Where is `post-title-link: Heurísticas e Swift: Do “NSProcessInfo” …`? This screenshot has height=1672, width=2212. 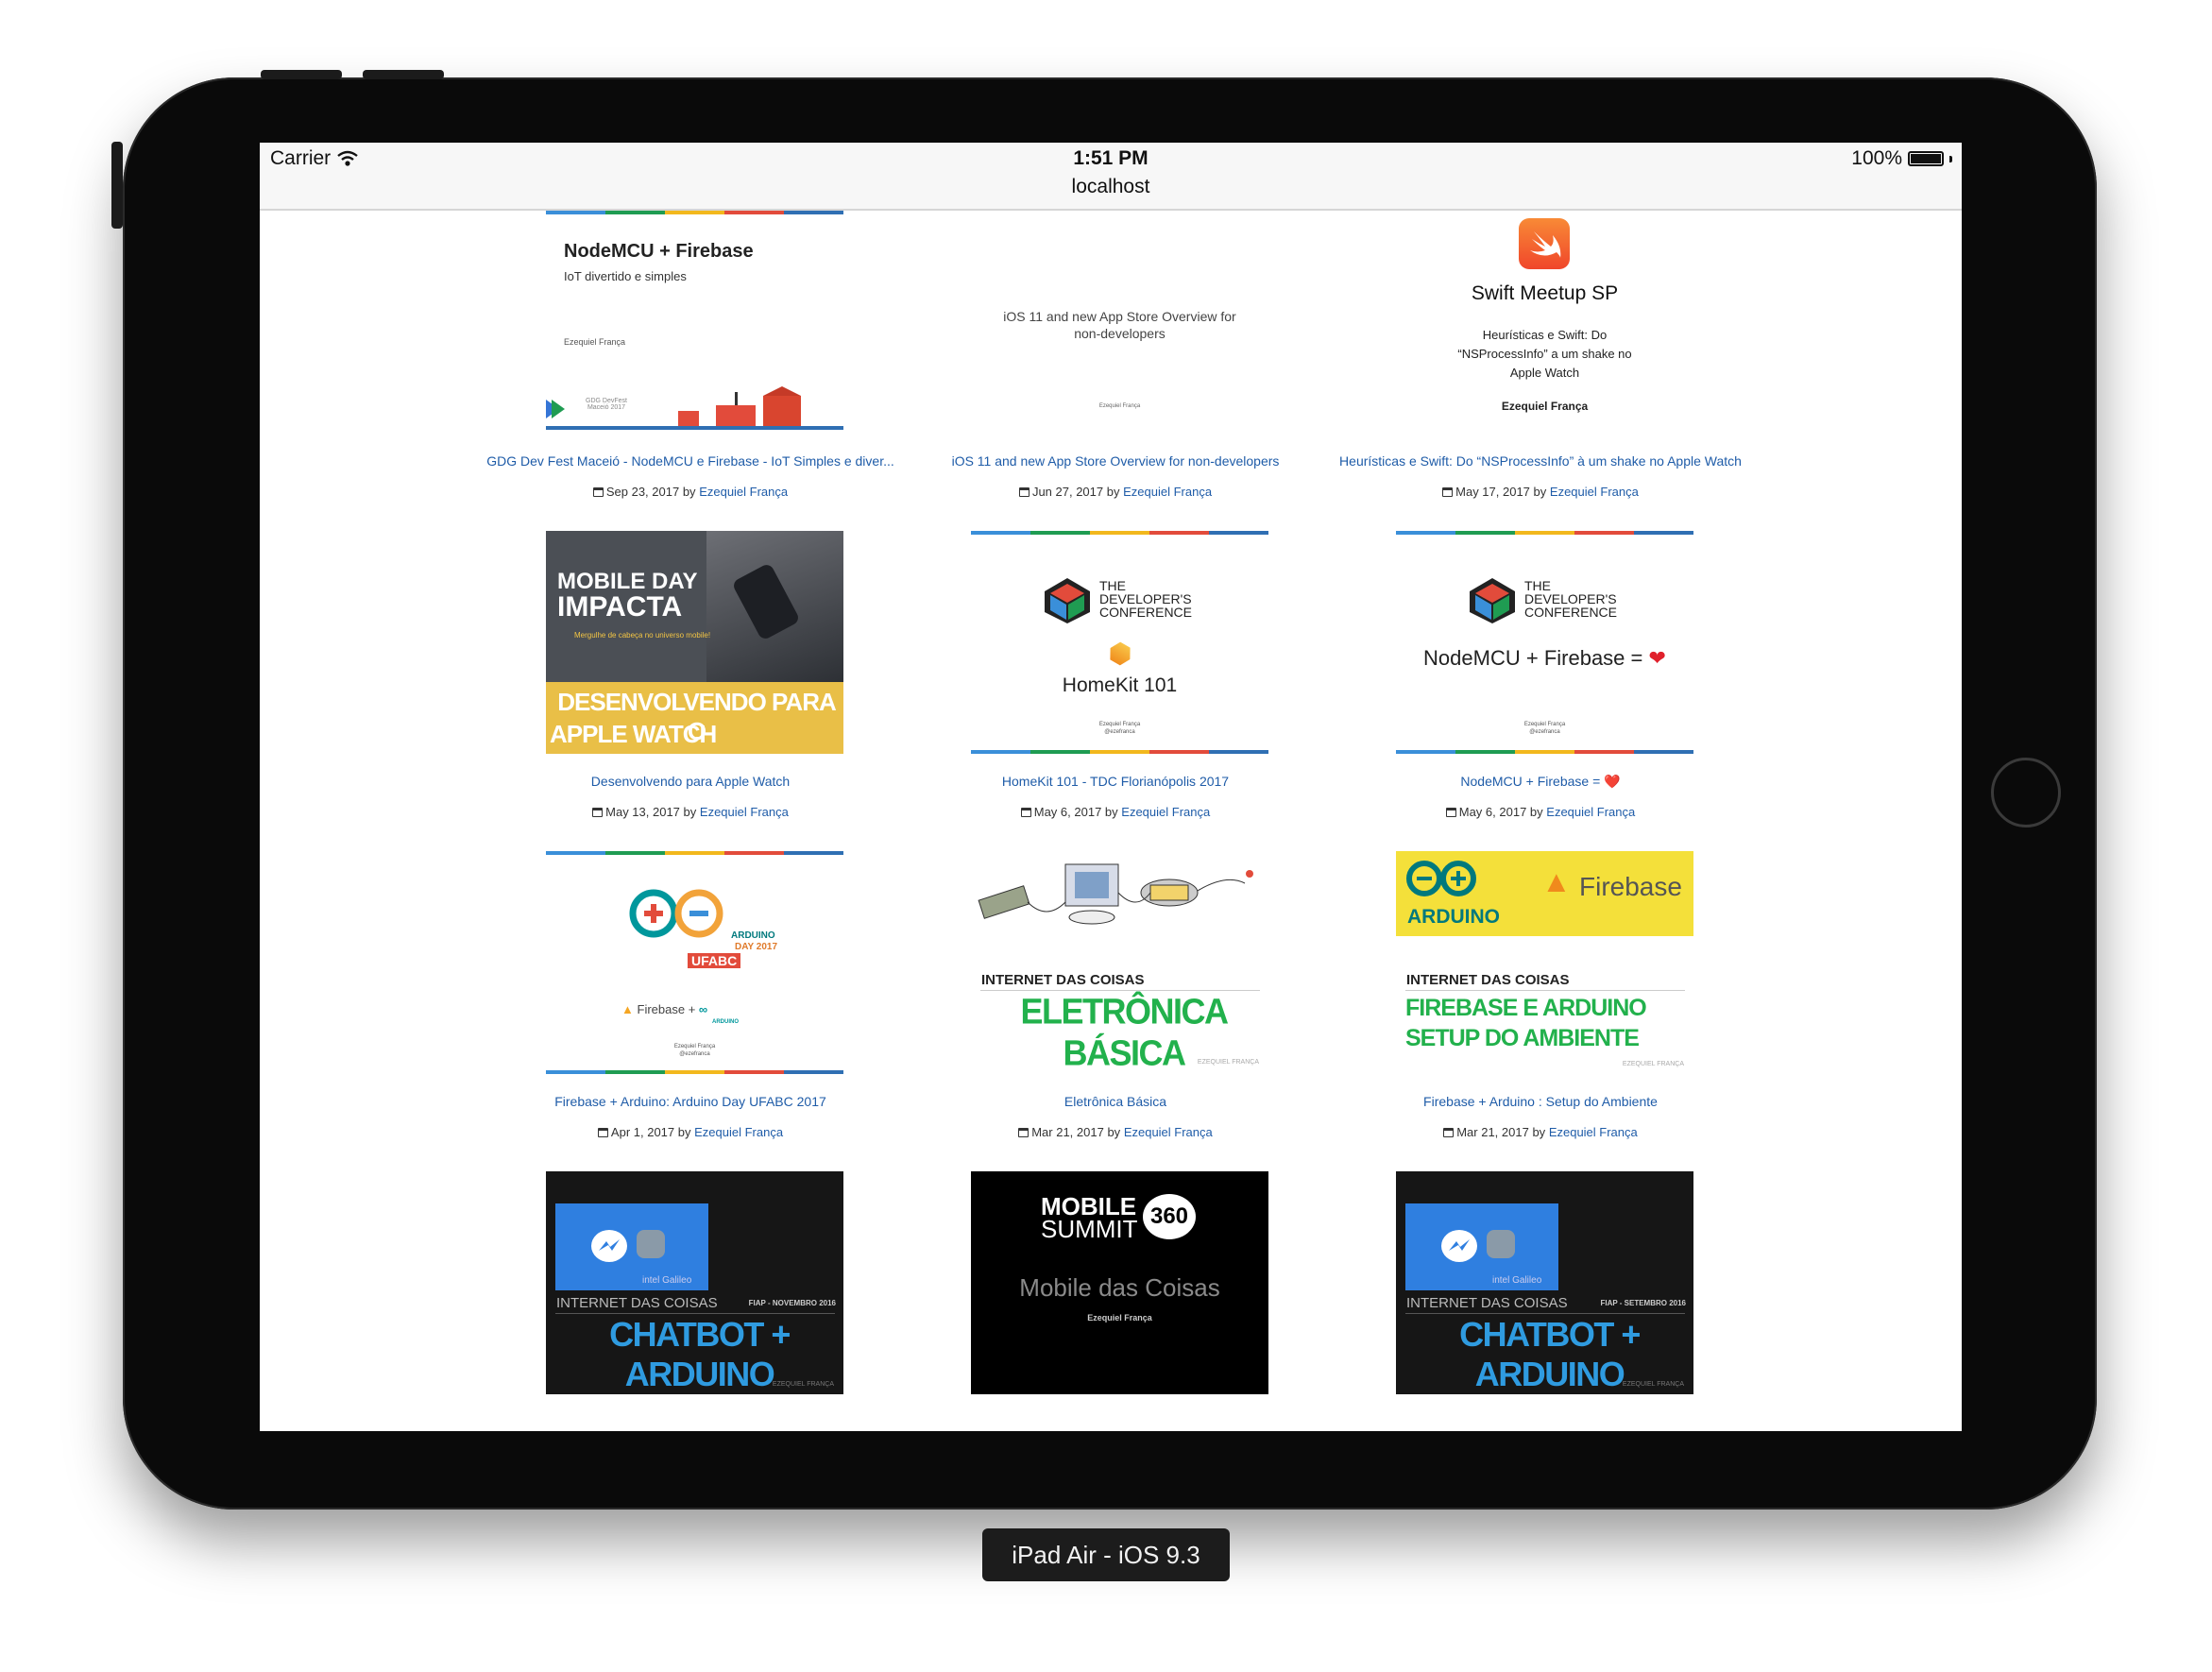
post-title-link: Heurísticas e Swift: Do “NSProcessInfo” … is located at coordinates (1540, 461).